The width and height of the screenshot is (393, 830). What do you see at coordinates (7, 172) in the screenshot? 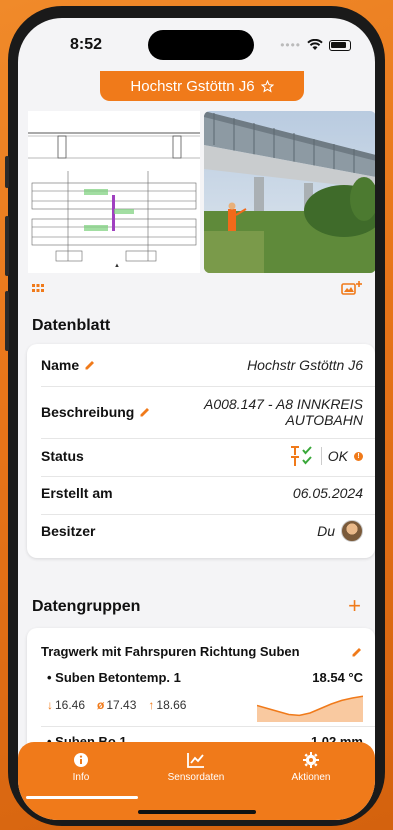
I see `silent-switch` at bounding box center [7, 172].